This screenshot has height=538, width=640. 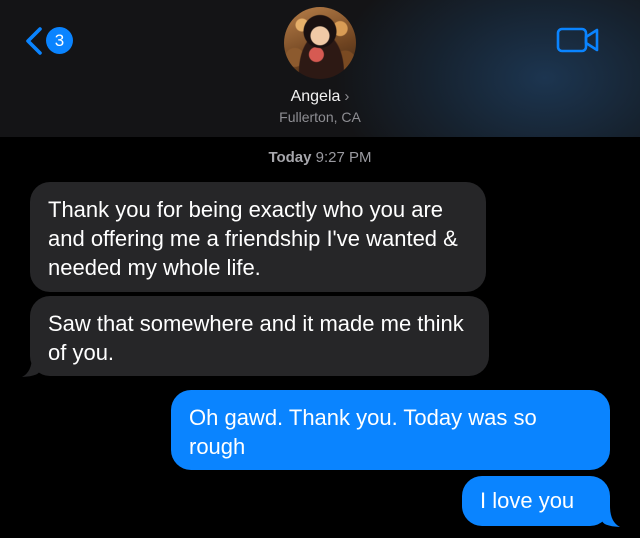 What do you see at coordinates (34, 41) in the screenshot?
I see `back-chevron-icon` at bounding box center [34, 41].